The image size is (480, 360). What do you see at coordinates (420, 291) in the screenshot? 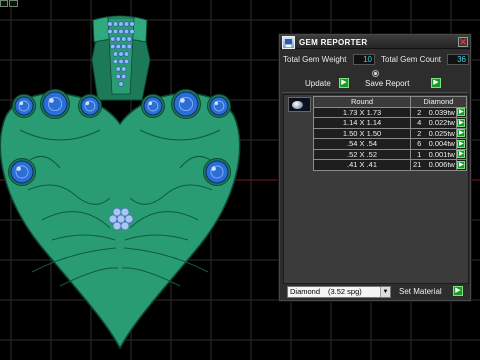
I see `set-material-button: Set Material` at bounding box center [420, 291].